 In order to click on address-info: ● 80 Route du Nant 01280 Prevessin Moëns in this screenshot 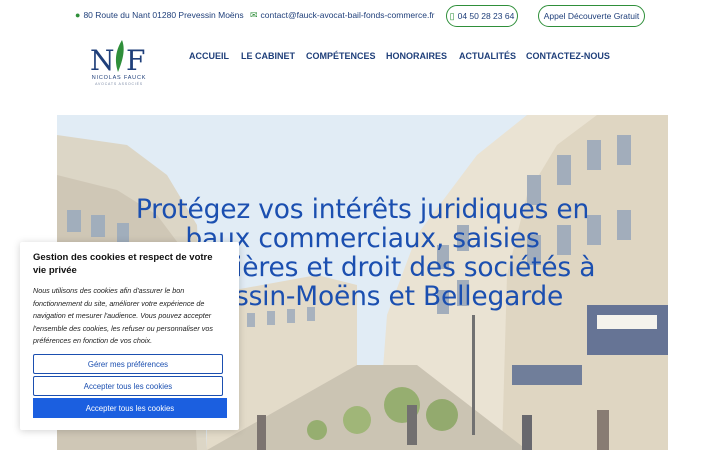, I will do `click(159, 15)`.